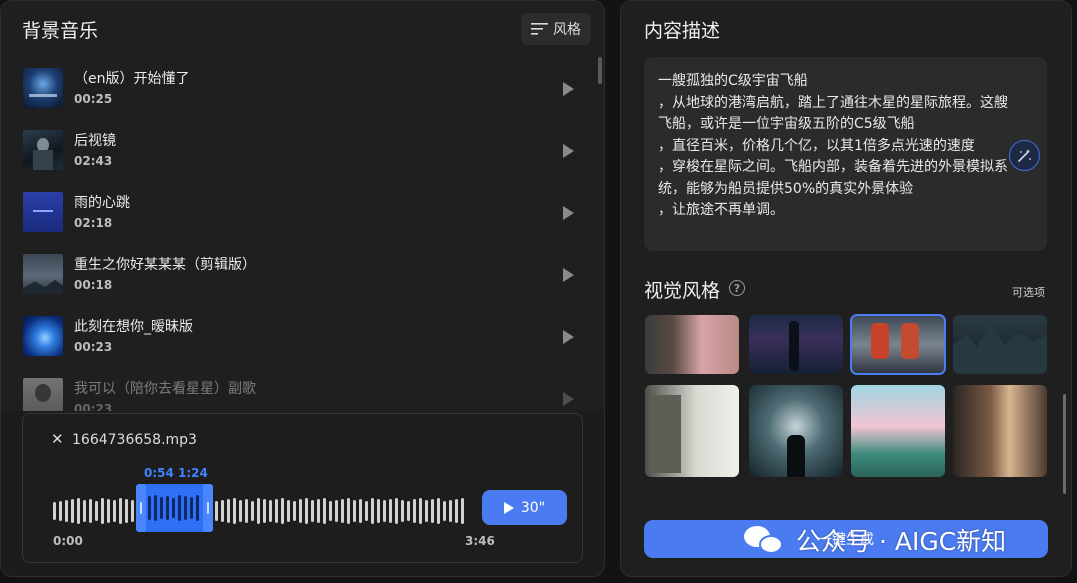 The image size is (1077, 583). Describe the element at coordinates (93, 223) in the screenshot. I see `track-duration: 02:18` at that location.